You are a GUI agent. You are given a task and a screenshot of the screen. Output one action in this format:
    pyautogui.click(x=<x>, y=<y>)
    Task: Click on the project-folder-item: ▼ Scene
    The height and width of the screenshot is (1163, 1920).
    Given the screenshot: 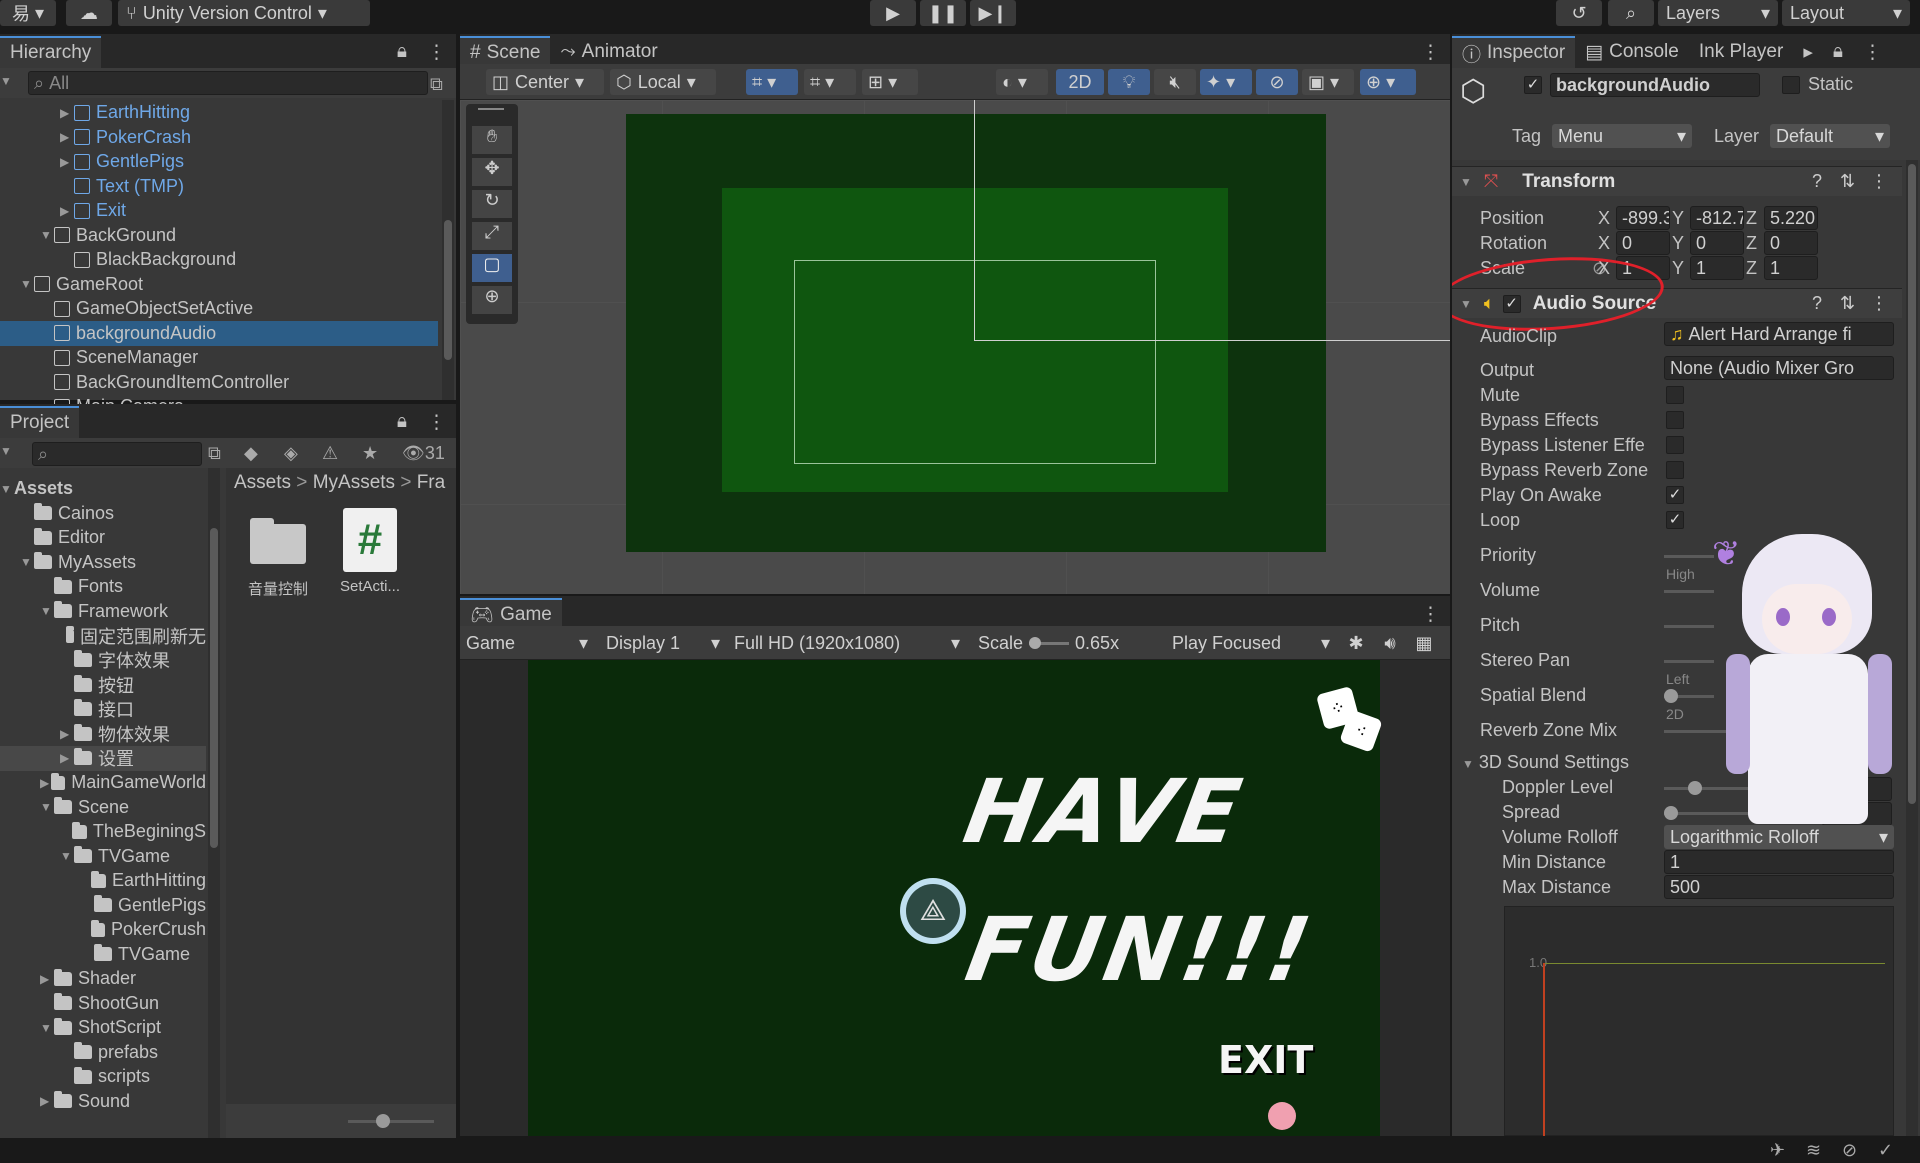 What is the action you would take?
    pyautogui.click(x=103, y=807)
    